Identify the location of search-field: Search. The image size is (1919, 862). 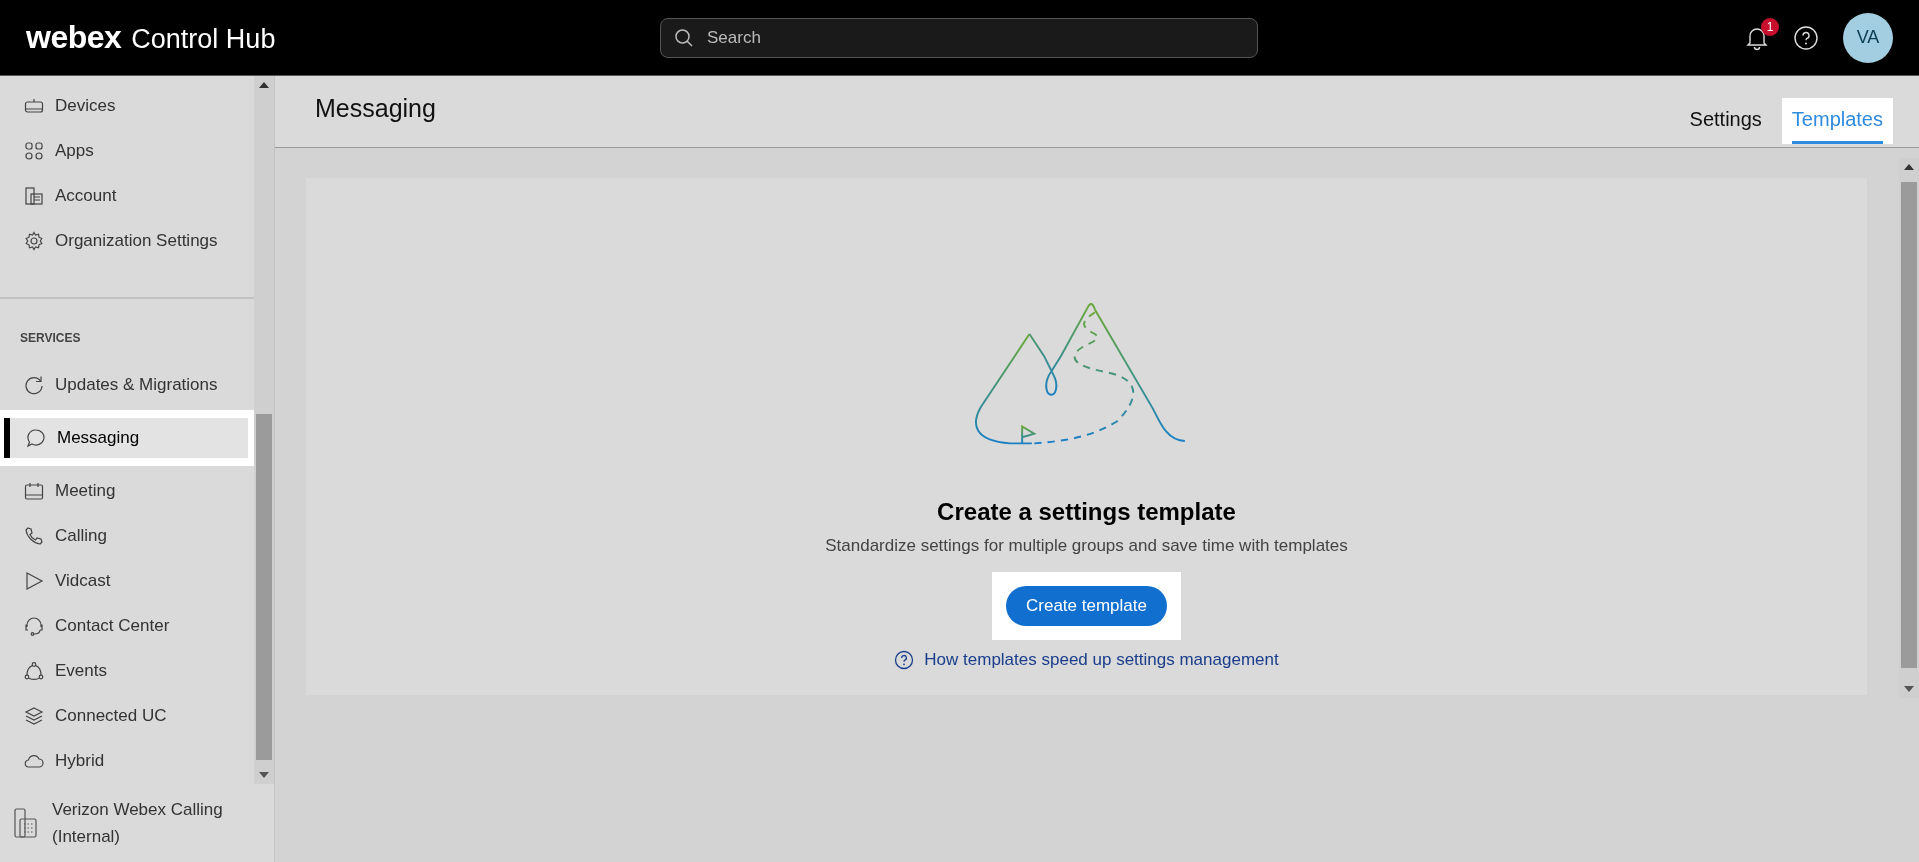
(959, 37).